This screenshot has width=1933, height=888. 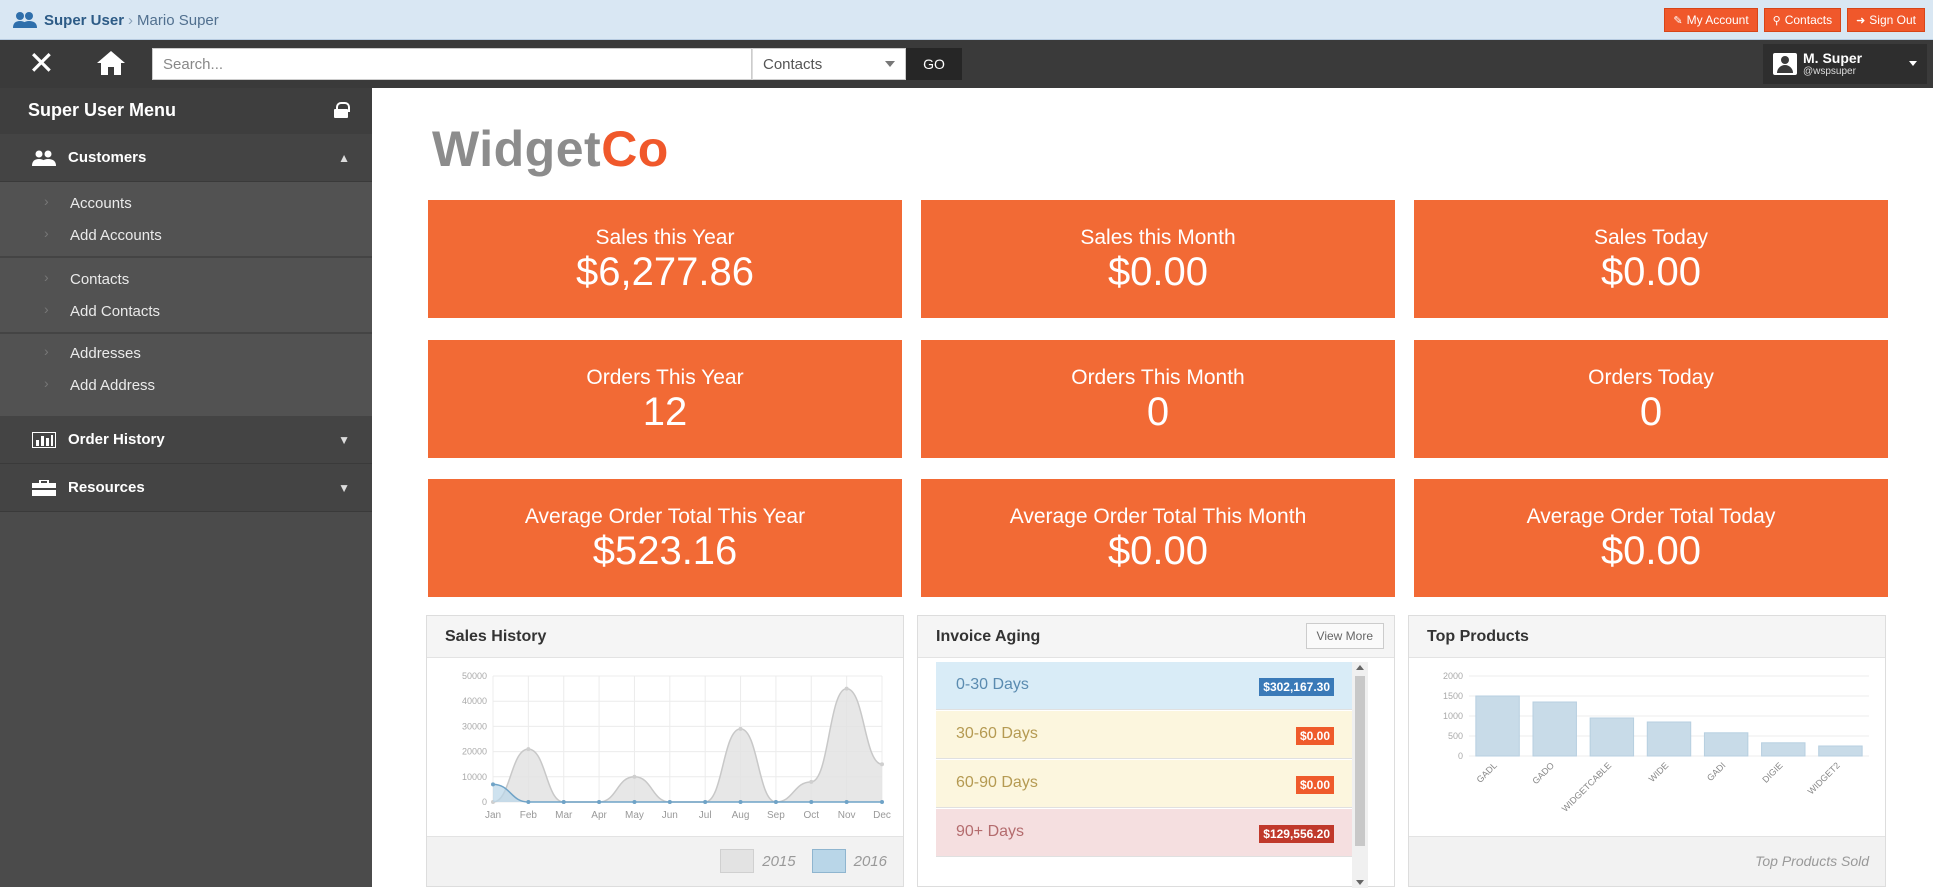 I want to click on scroll-down-icon, so click(x=1360, y=882).